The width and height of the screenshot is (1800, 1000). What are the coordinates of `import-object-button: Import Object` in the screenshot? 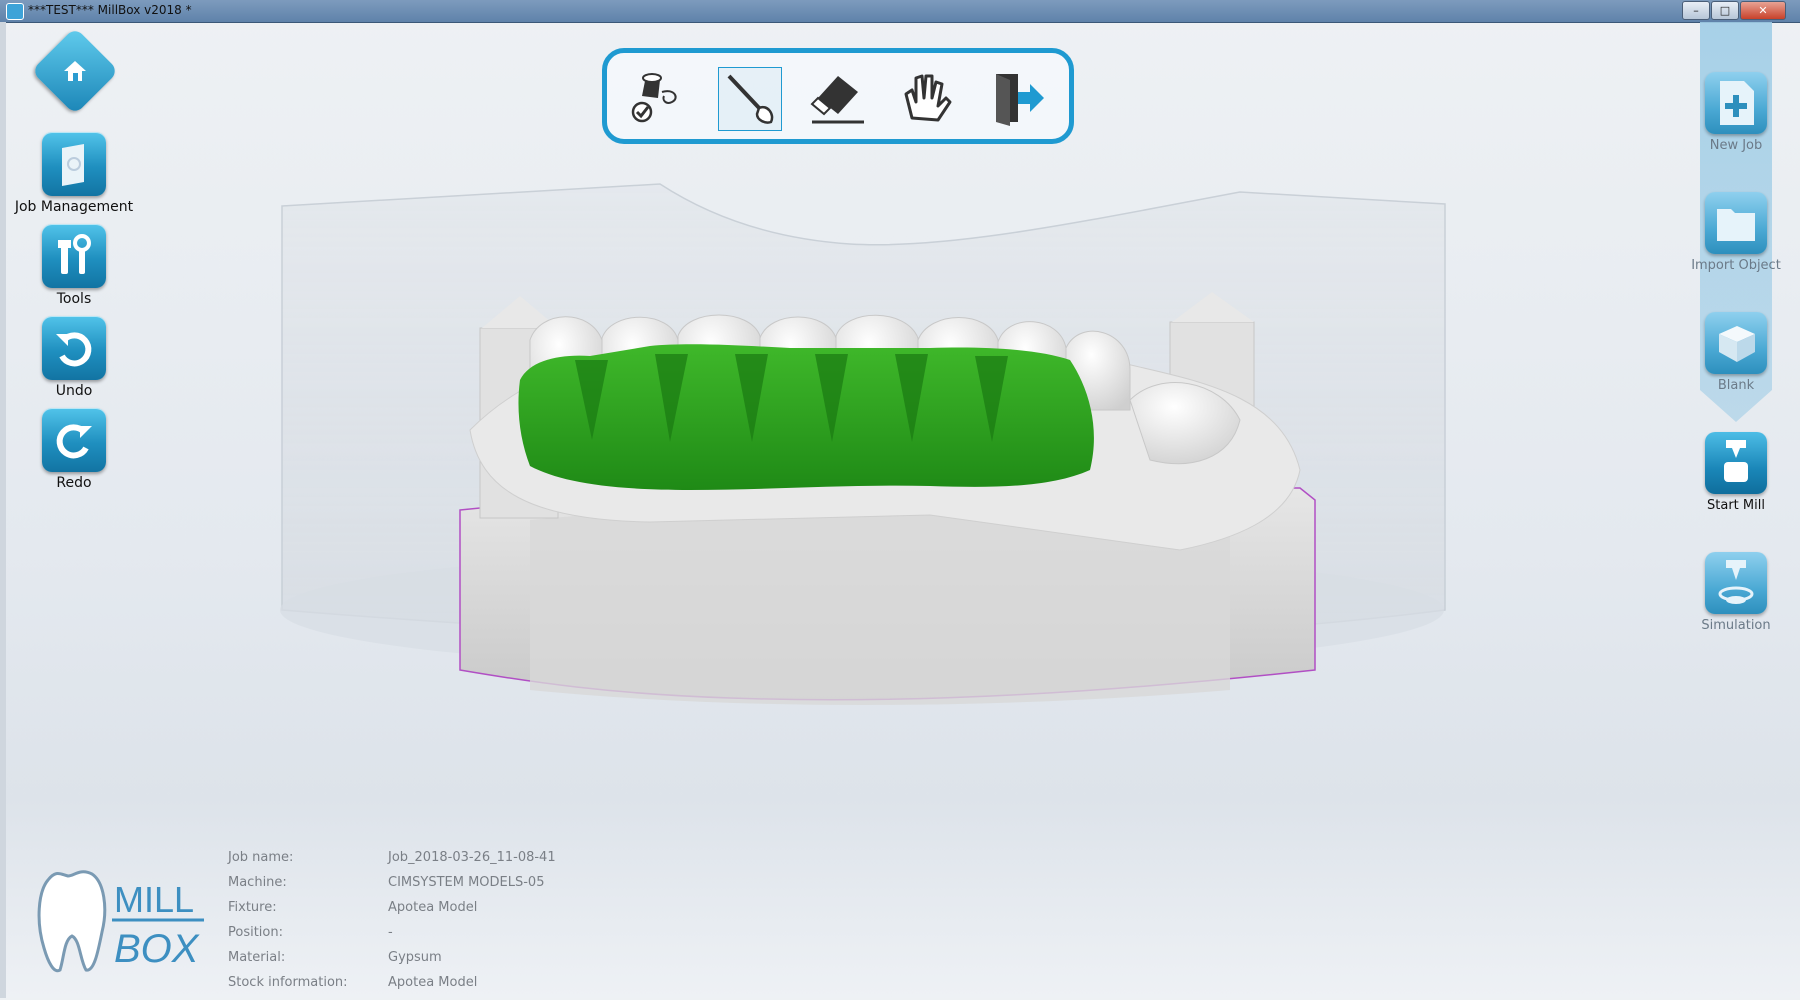 It's located at (1736, 232).